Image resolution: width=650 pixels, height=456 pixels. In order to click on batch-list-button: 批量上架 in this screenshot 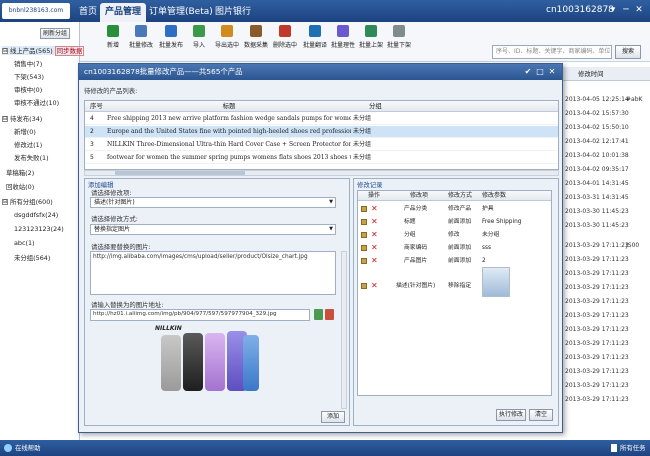, I will do `click(371, 37)`.